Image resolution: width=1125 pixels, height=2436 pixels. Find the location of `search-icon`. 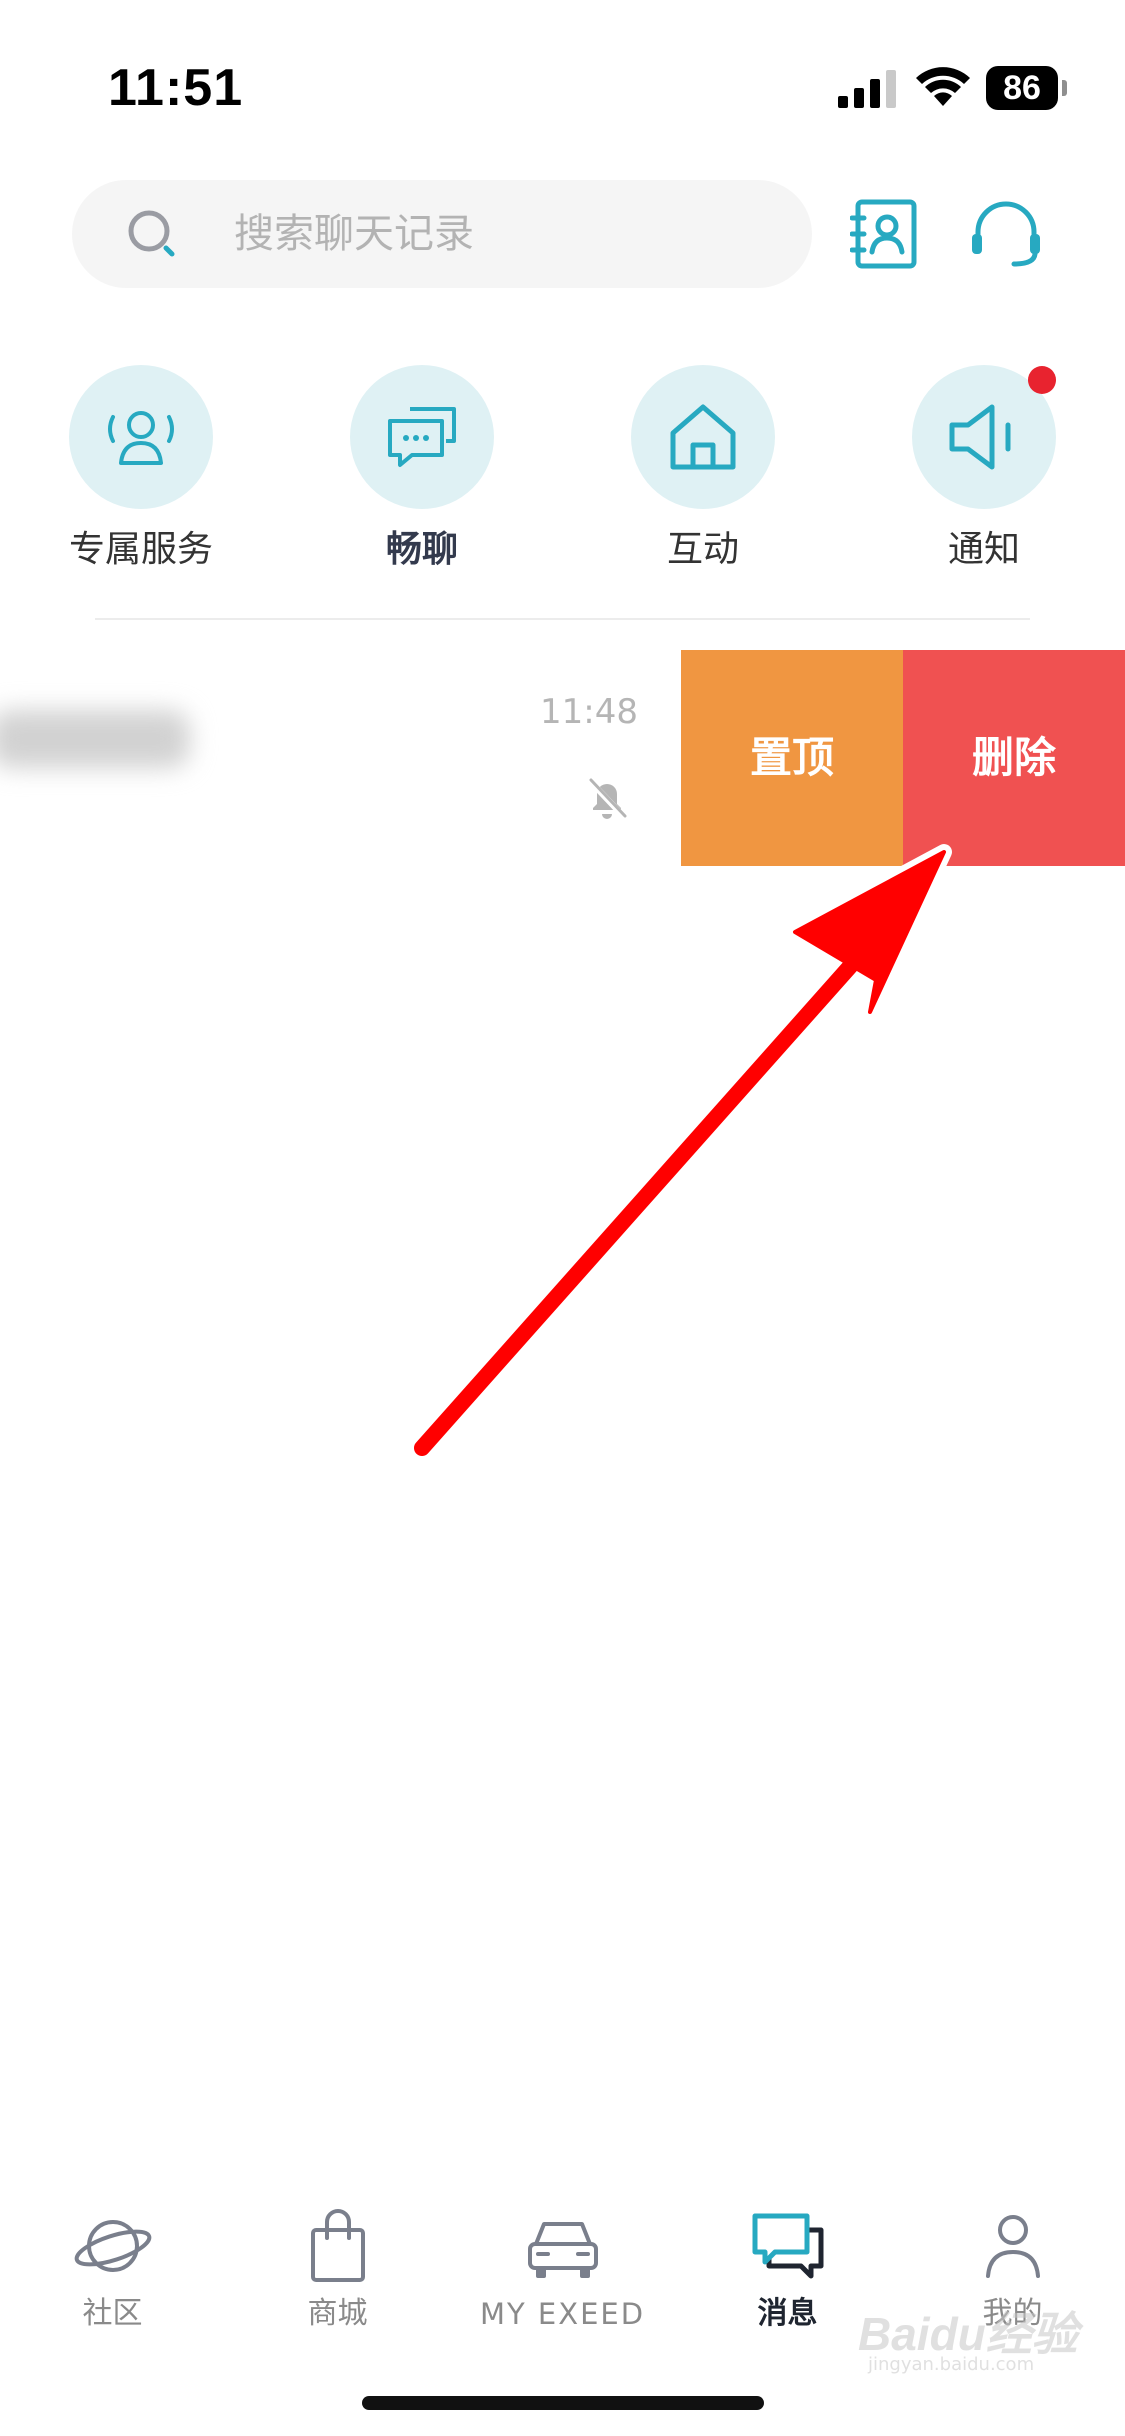

search-icon is located at coordinates (151, 233).